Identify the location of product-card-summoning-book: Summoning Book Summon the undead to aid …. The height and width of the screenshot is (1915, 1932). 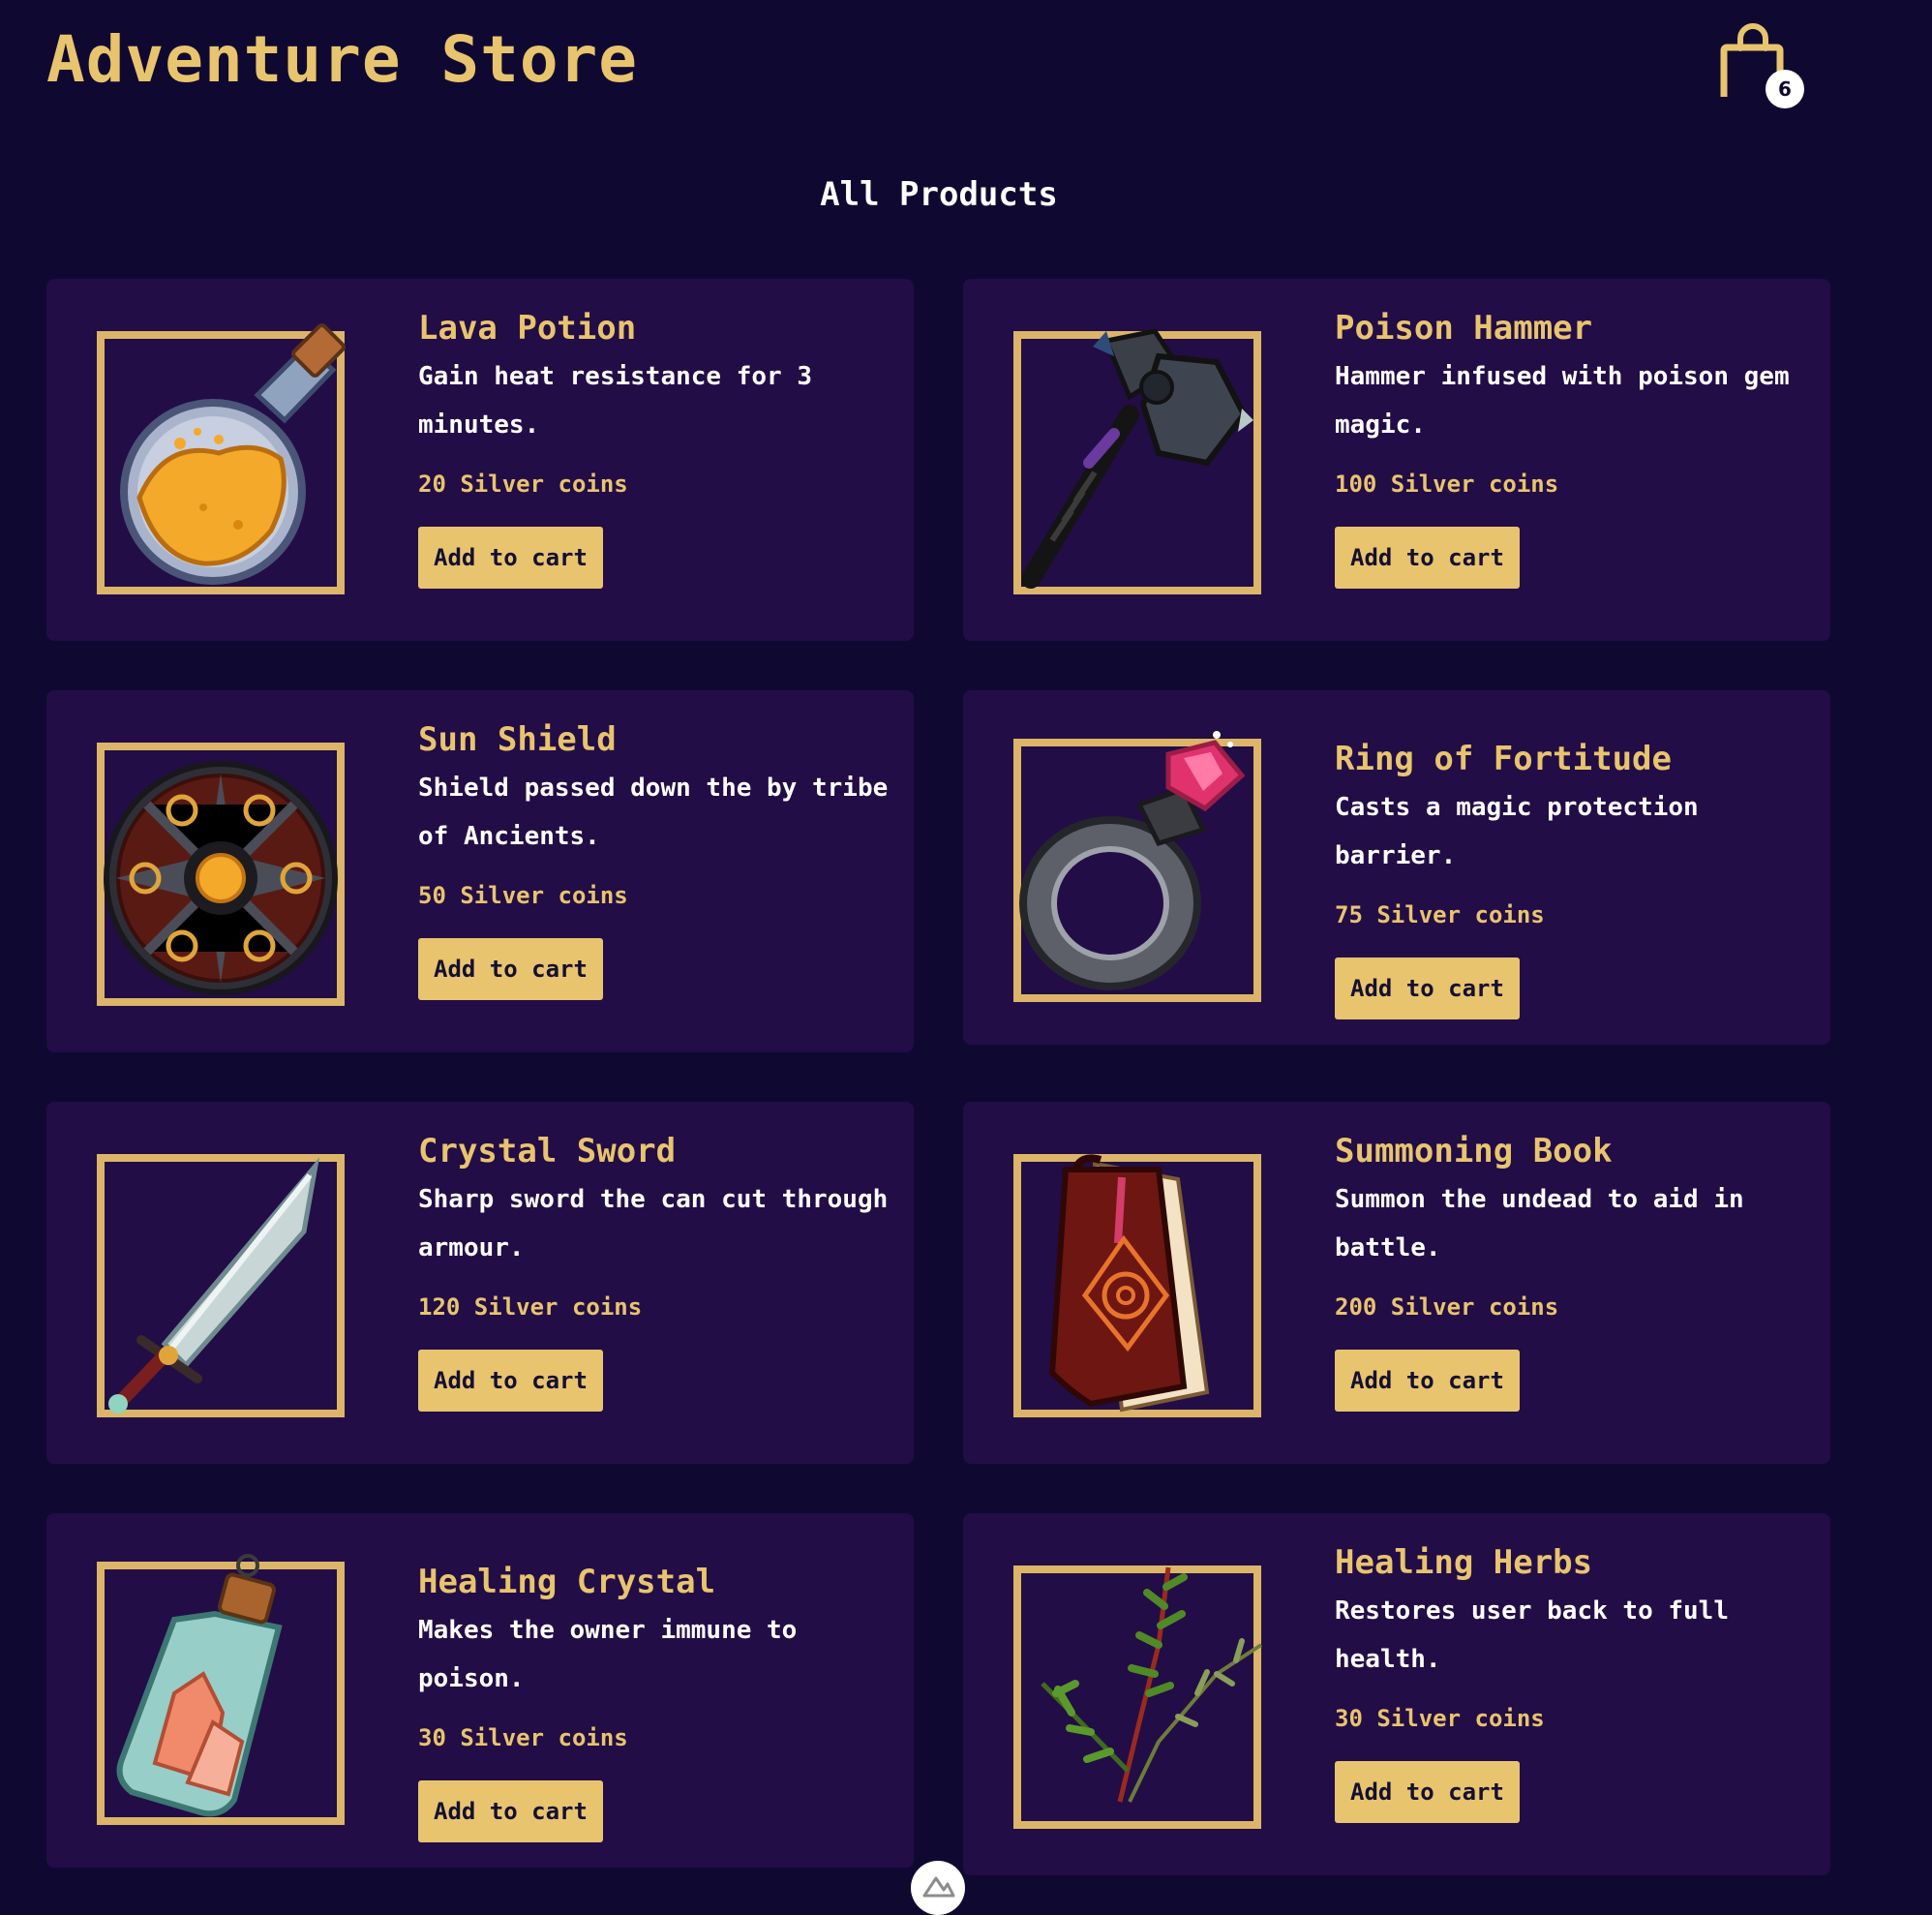
(1396, 1283).